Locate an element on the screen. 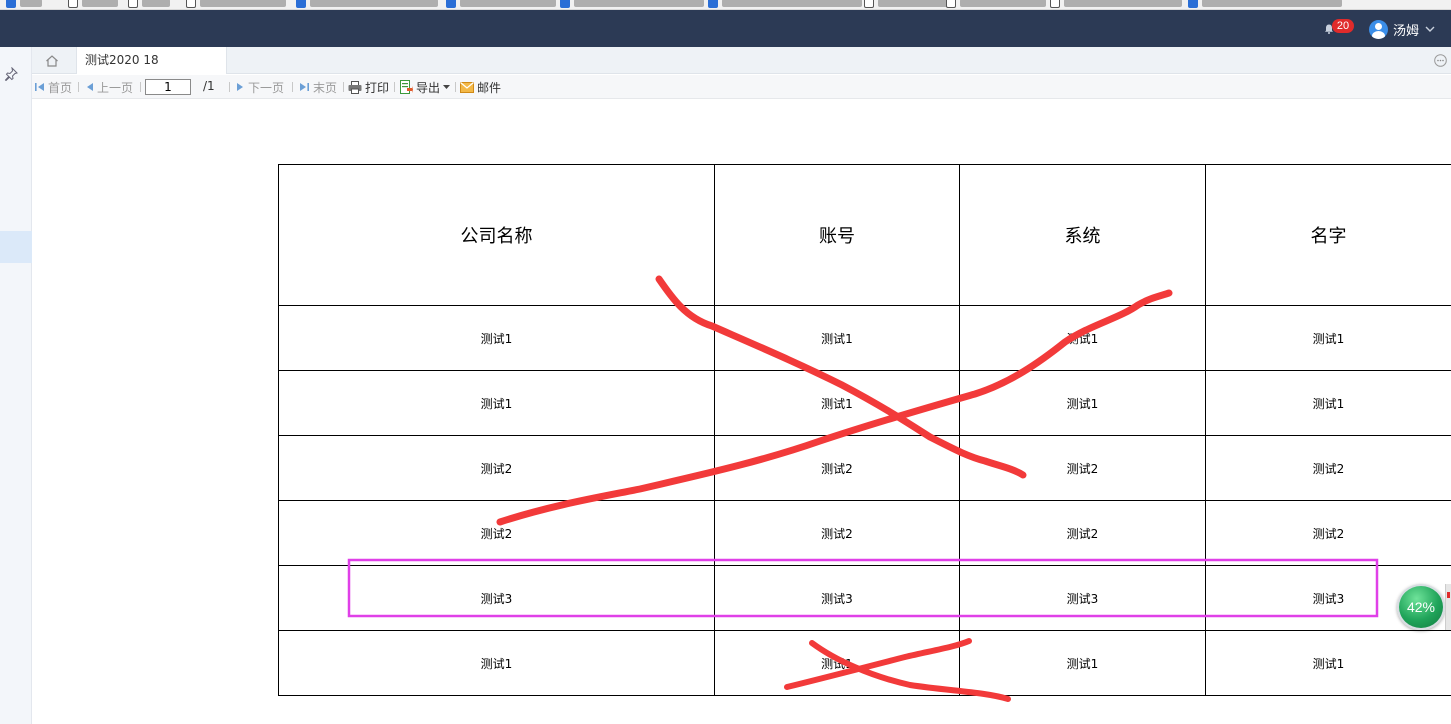 The image size is (1451, 724). caret-down-icon is located at coordinates (447, 86).